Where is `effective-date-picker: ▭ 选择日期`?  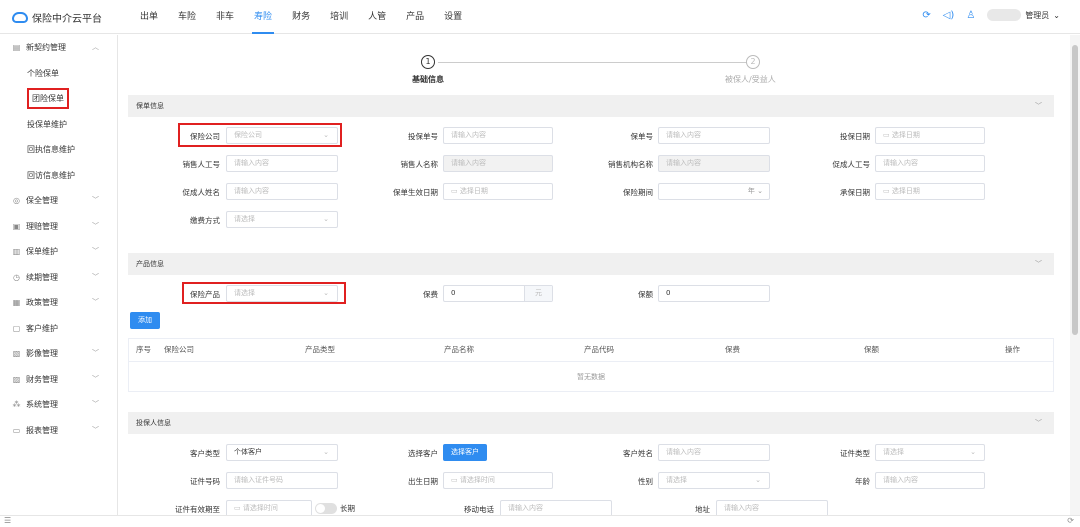
effective-date-picker: ▭ 选择日期 is located at coordinates (498, 191).